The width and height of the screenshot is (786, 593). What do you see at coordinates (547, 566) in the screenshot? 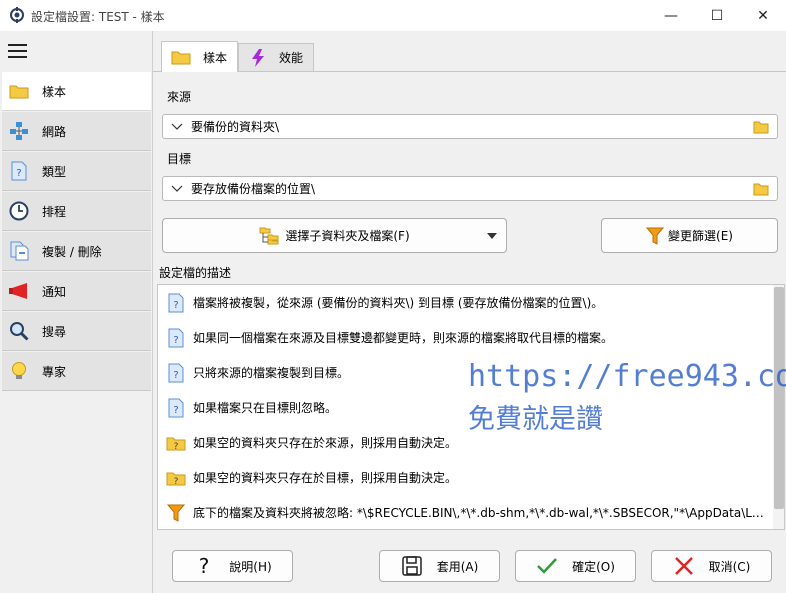
I see `checkmark-icon` at bounding box center [547, 566].